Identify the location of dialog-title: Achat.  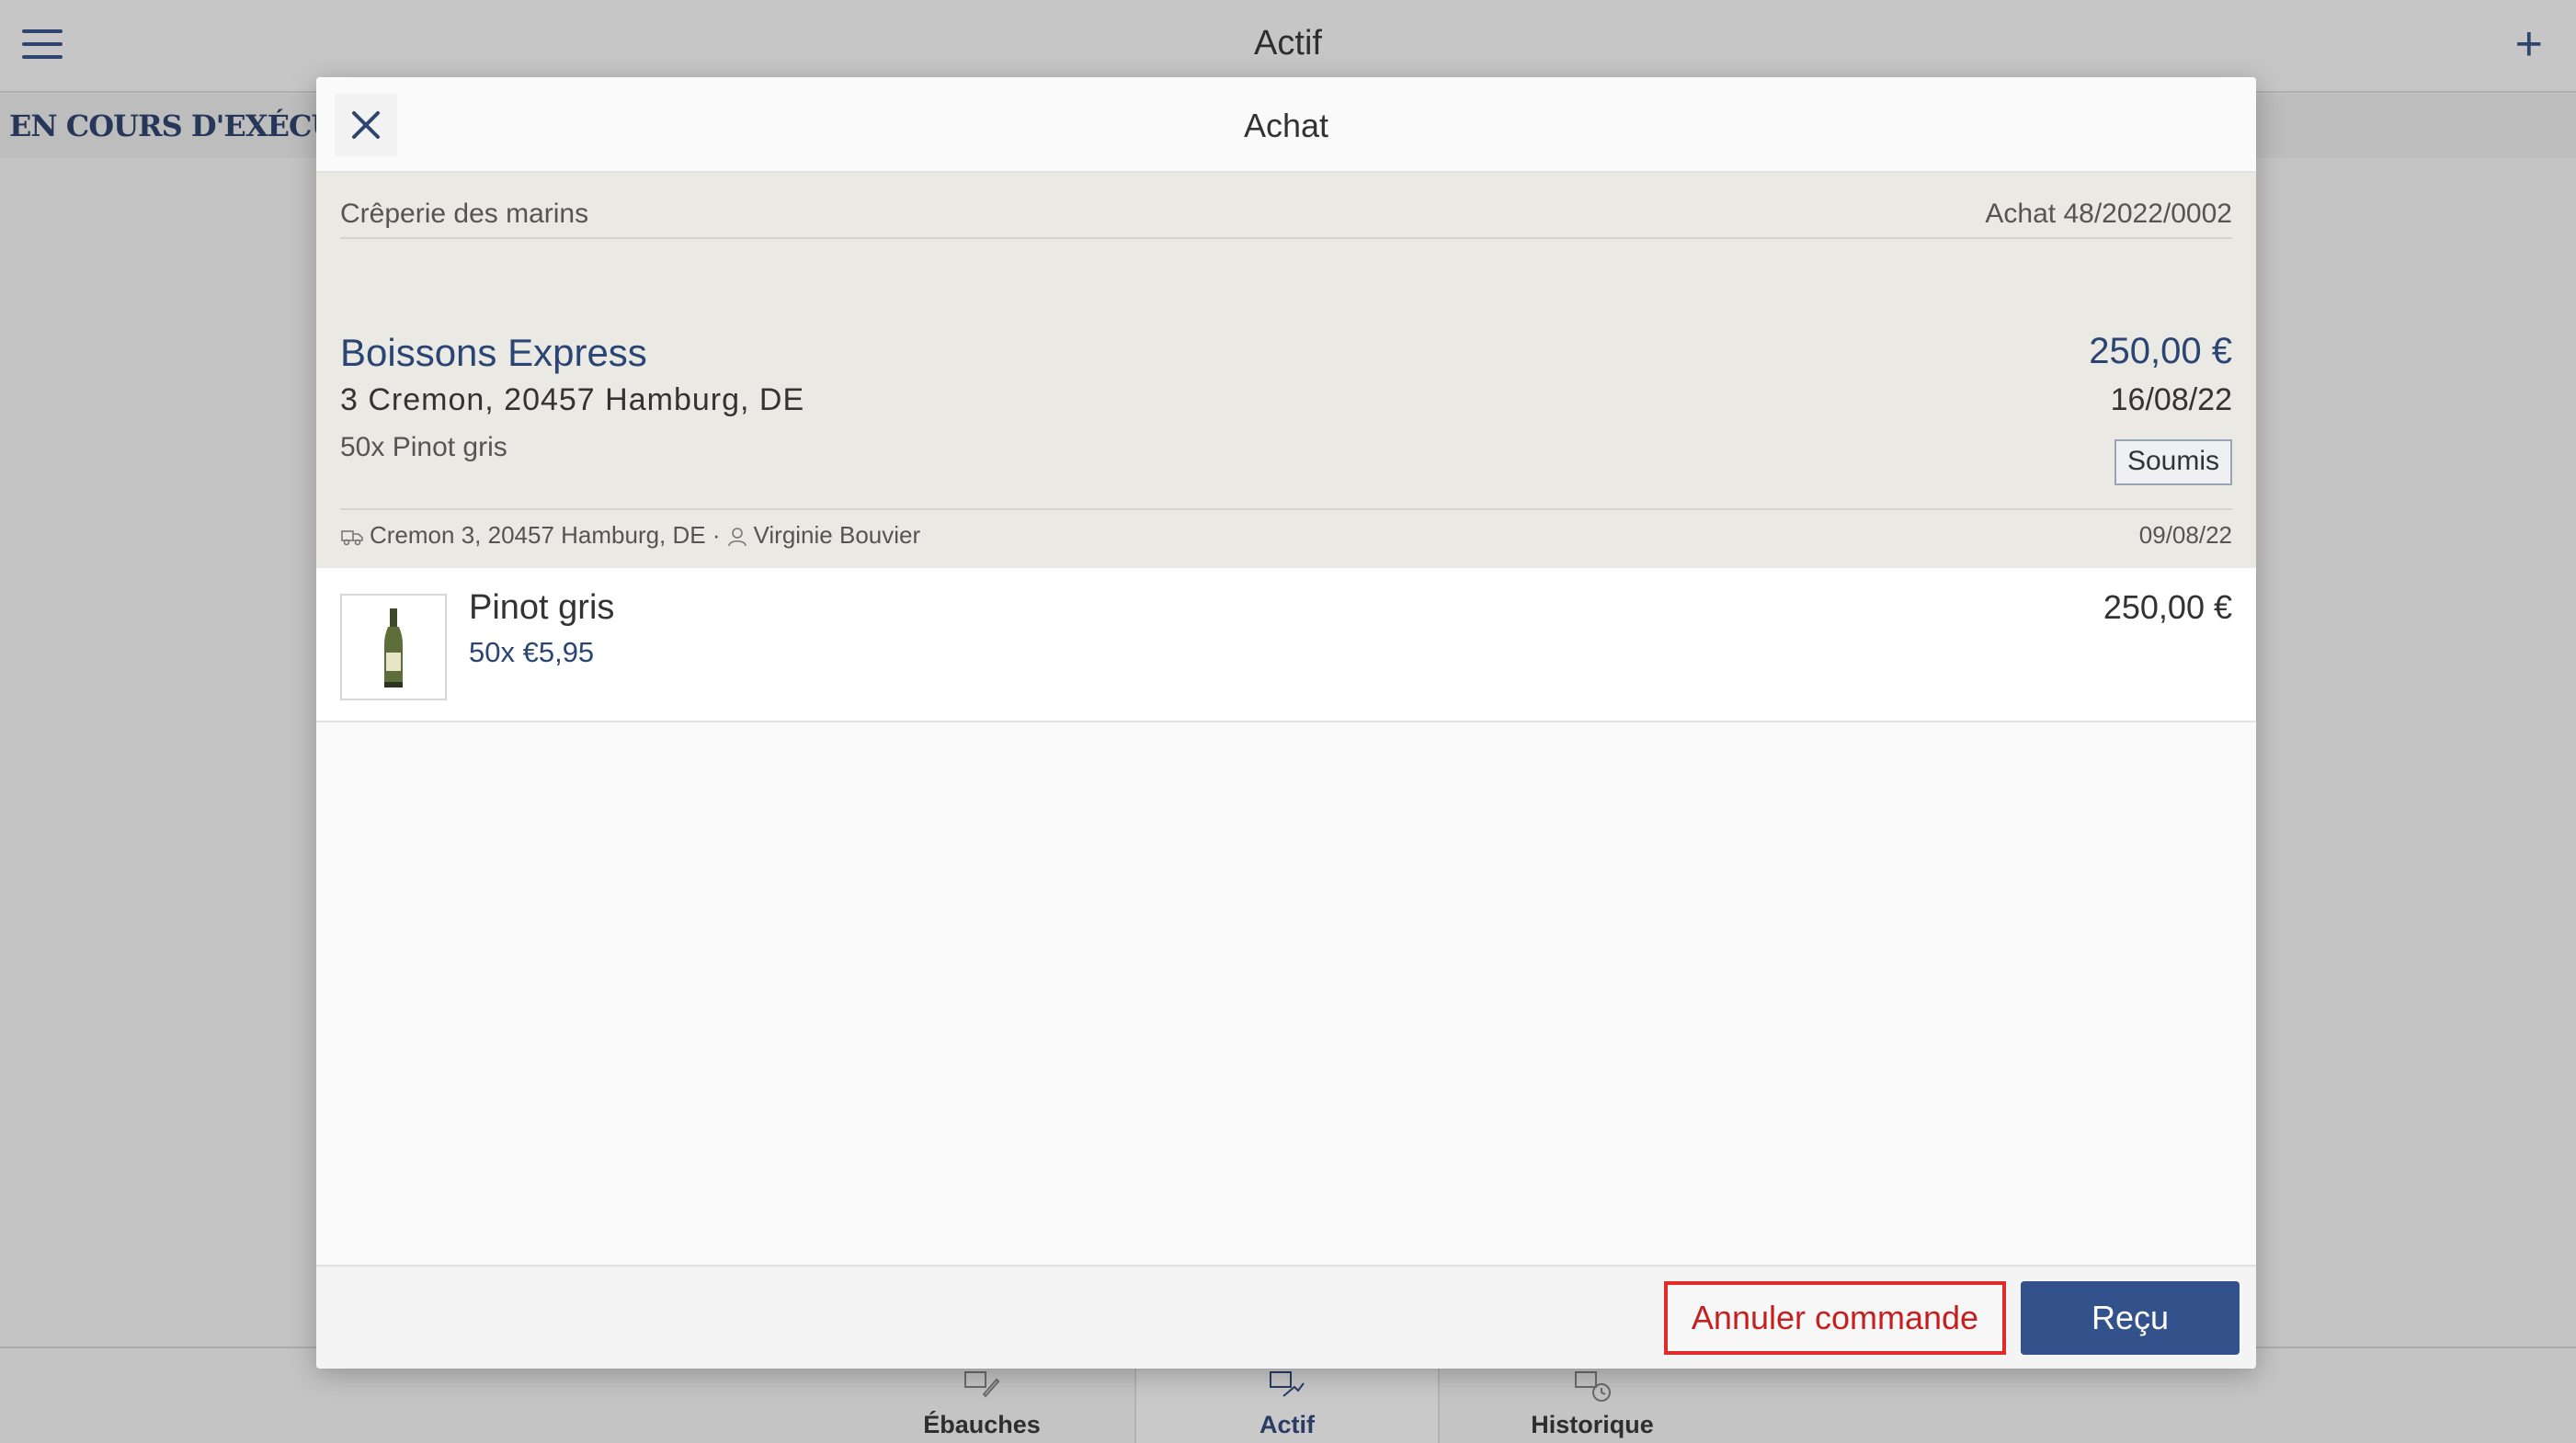
(1286, 125).